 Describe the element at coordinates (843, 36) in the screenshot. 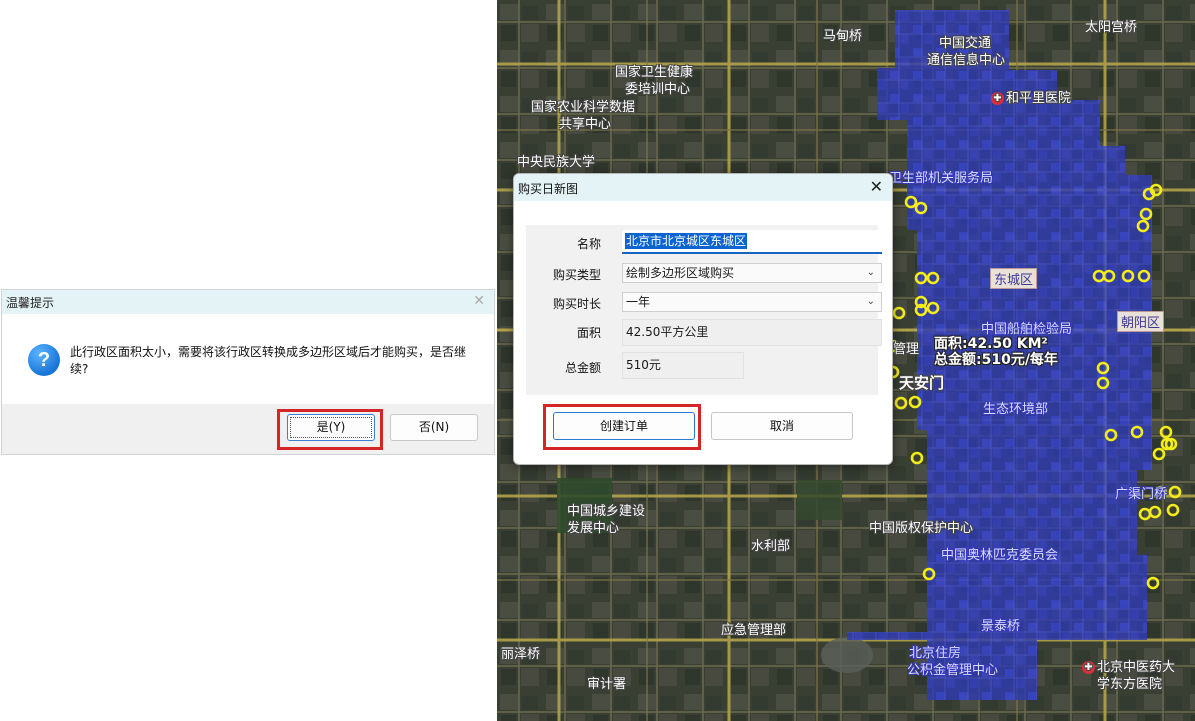

I see `map-label: 马甸桥` at that location.